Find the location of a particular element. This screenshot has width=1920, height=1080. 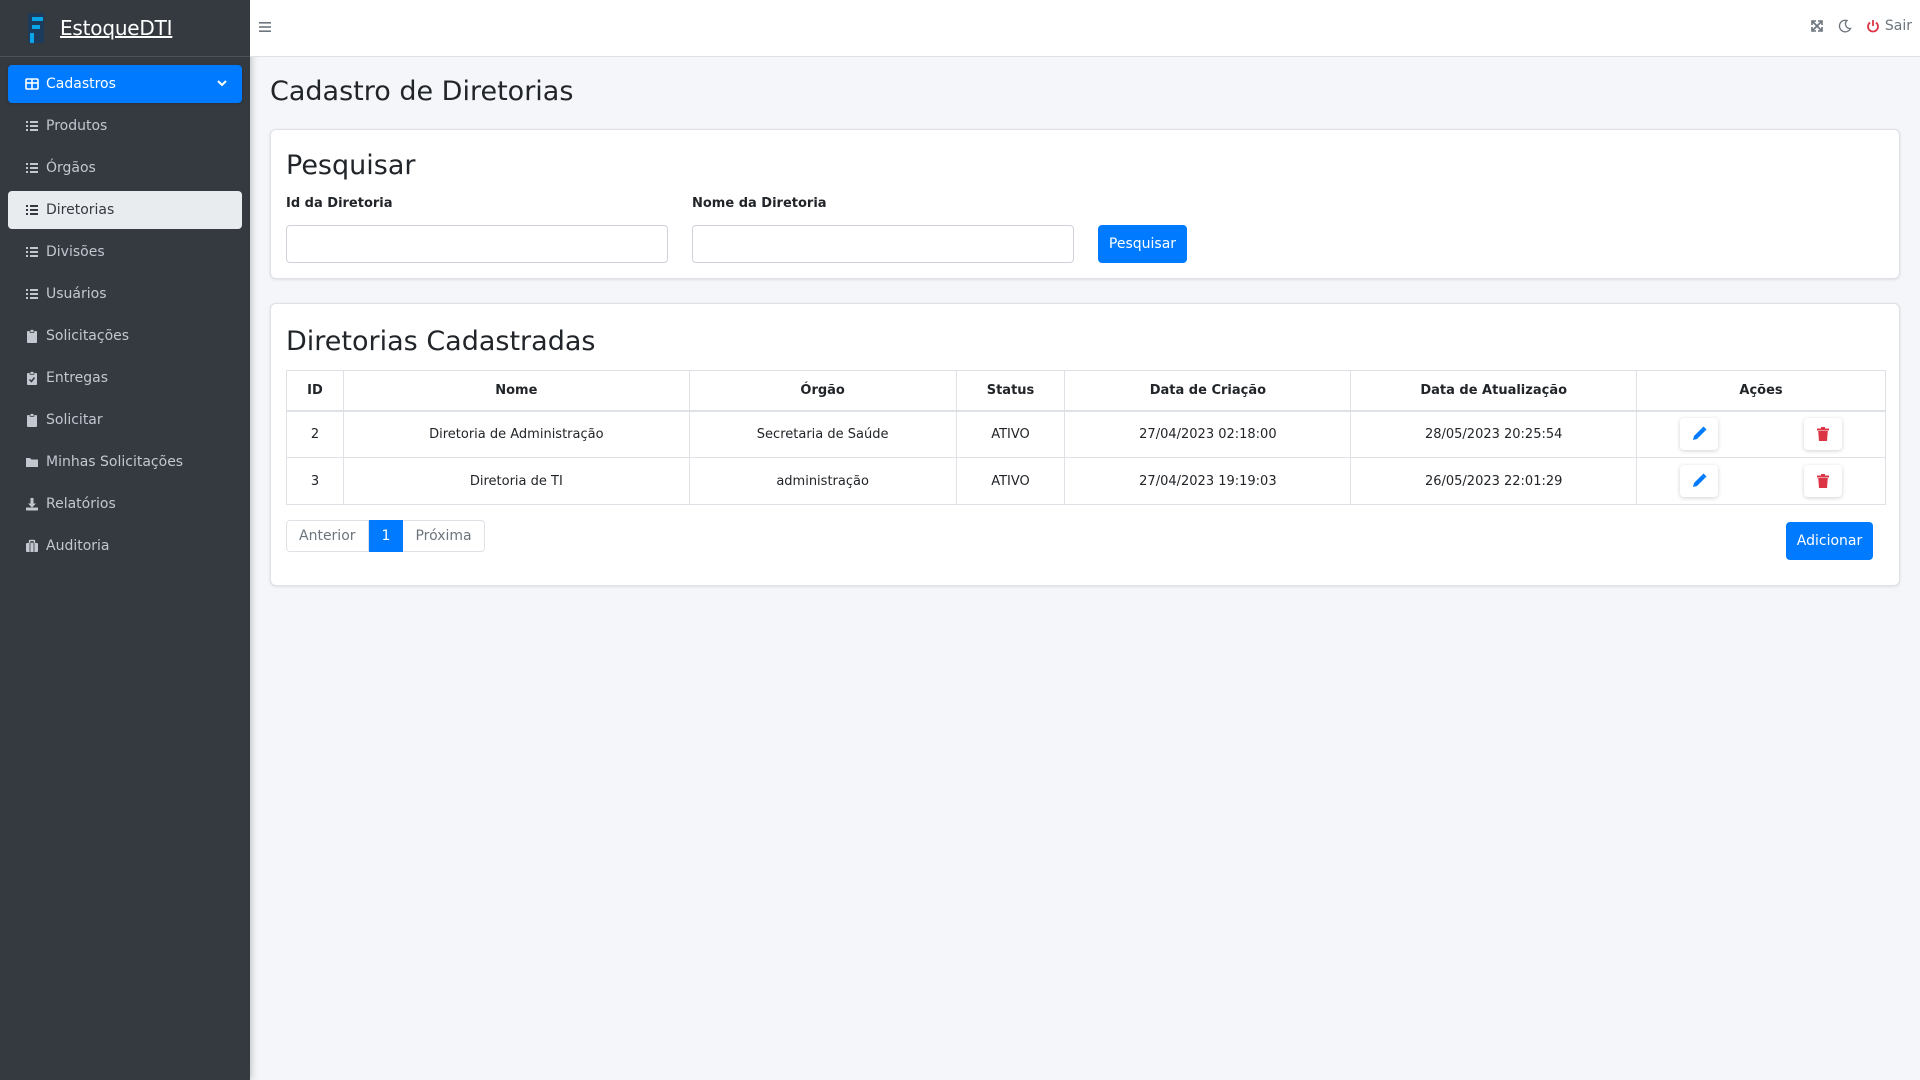

search-title: Pesquisar is located at coordinates (351, 165).